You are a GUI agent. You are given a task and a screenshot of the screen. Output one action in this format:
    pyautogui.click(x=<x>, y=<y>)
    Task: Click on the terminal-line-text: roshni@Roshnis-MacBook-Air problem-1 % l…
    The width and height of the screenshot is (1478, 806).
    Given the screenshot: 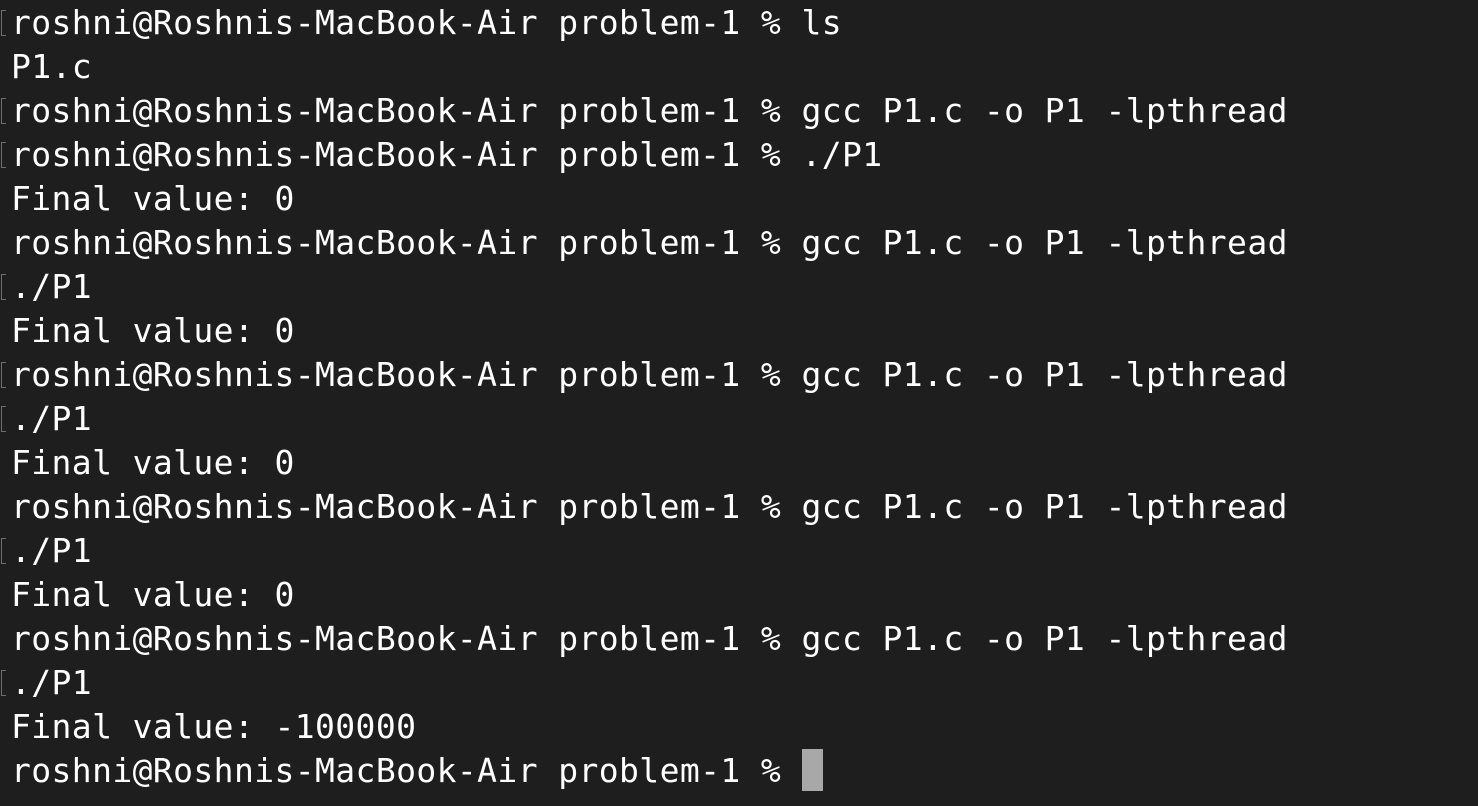 What is the action you would take?
    pyautogui.click(x=426, y=22)
    